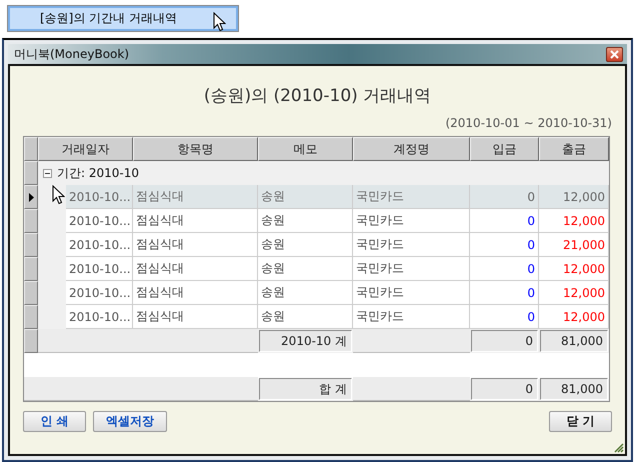 The height and width of the screenshot is (462, 635). I want to click on group-label: 기간: 2010-10, so click(98, 173).